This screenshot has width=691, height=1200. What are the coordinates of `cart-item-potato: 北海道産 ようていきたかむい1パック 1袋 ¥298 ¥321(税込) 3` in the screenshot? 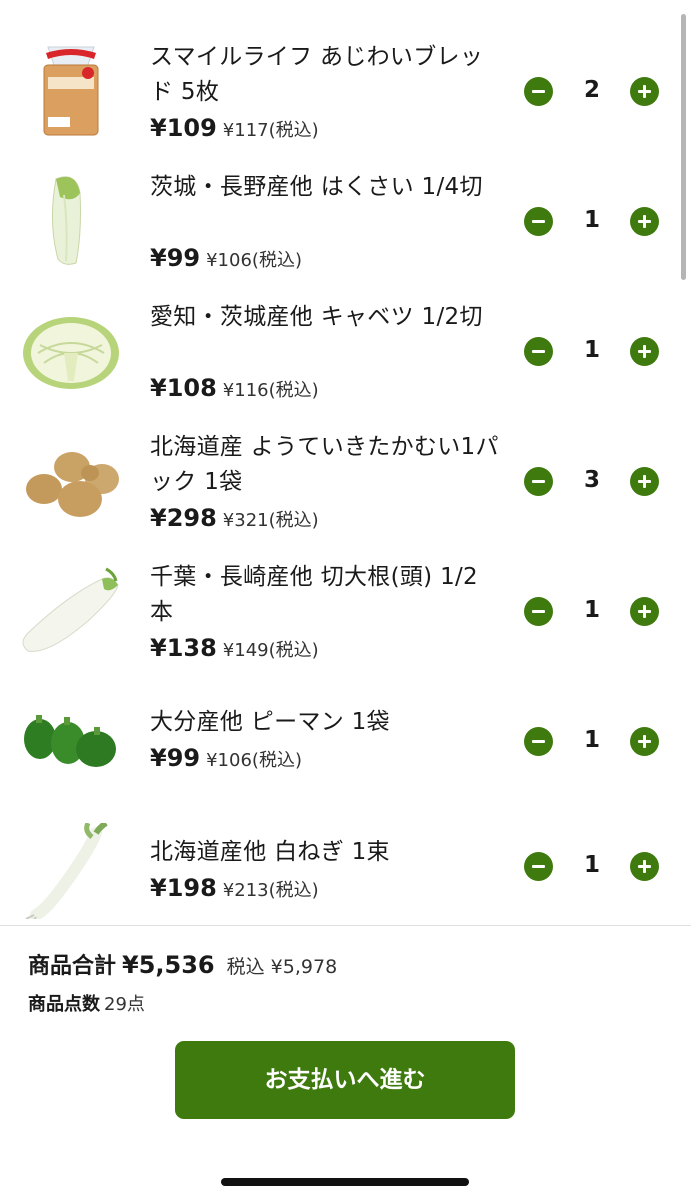 It's located at (345, 480).